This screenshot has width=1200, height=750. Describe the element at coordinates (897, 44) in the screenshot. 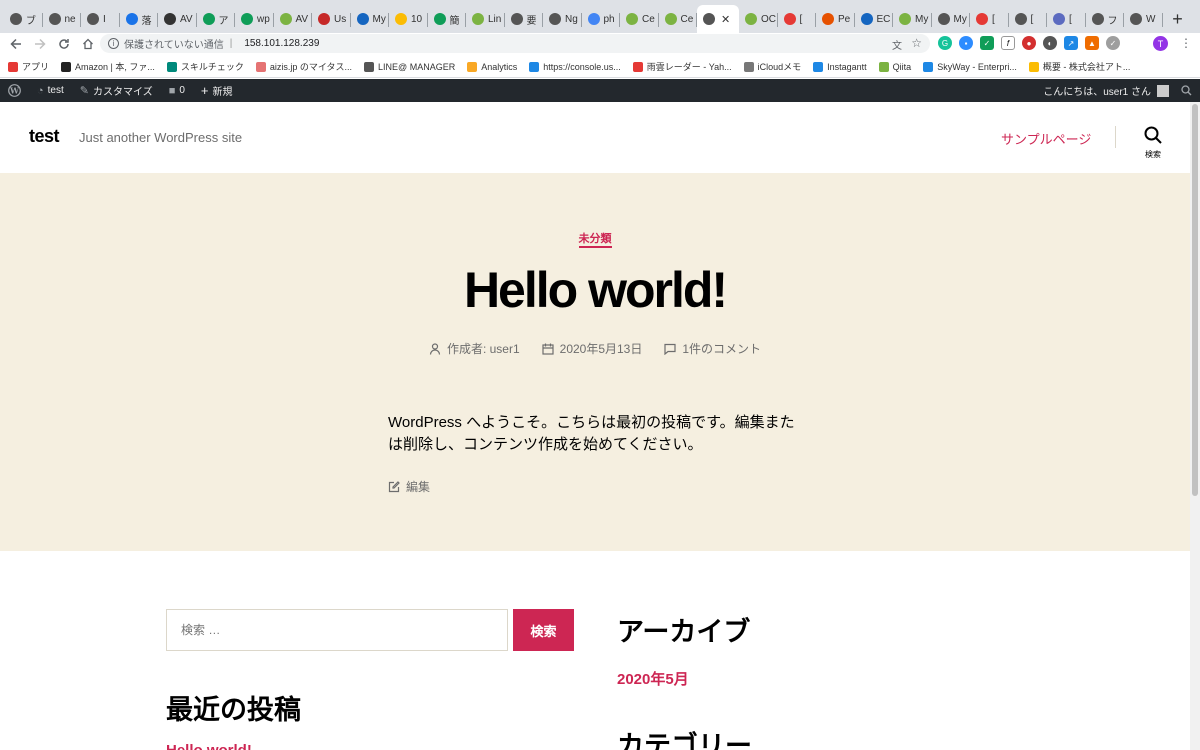

I see `translate-icon: 文` at that location.